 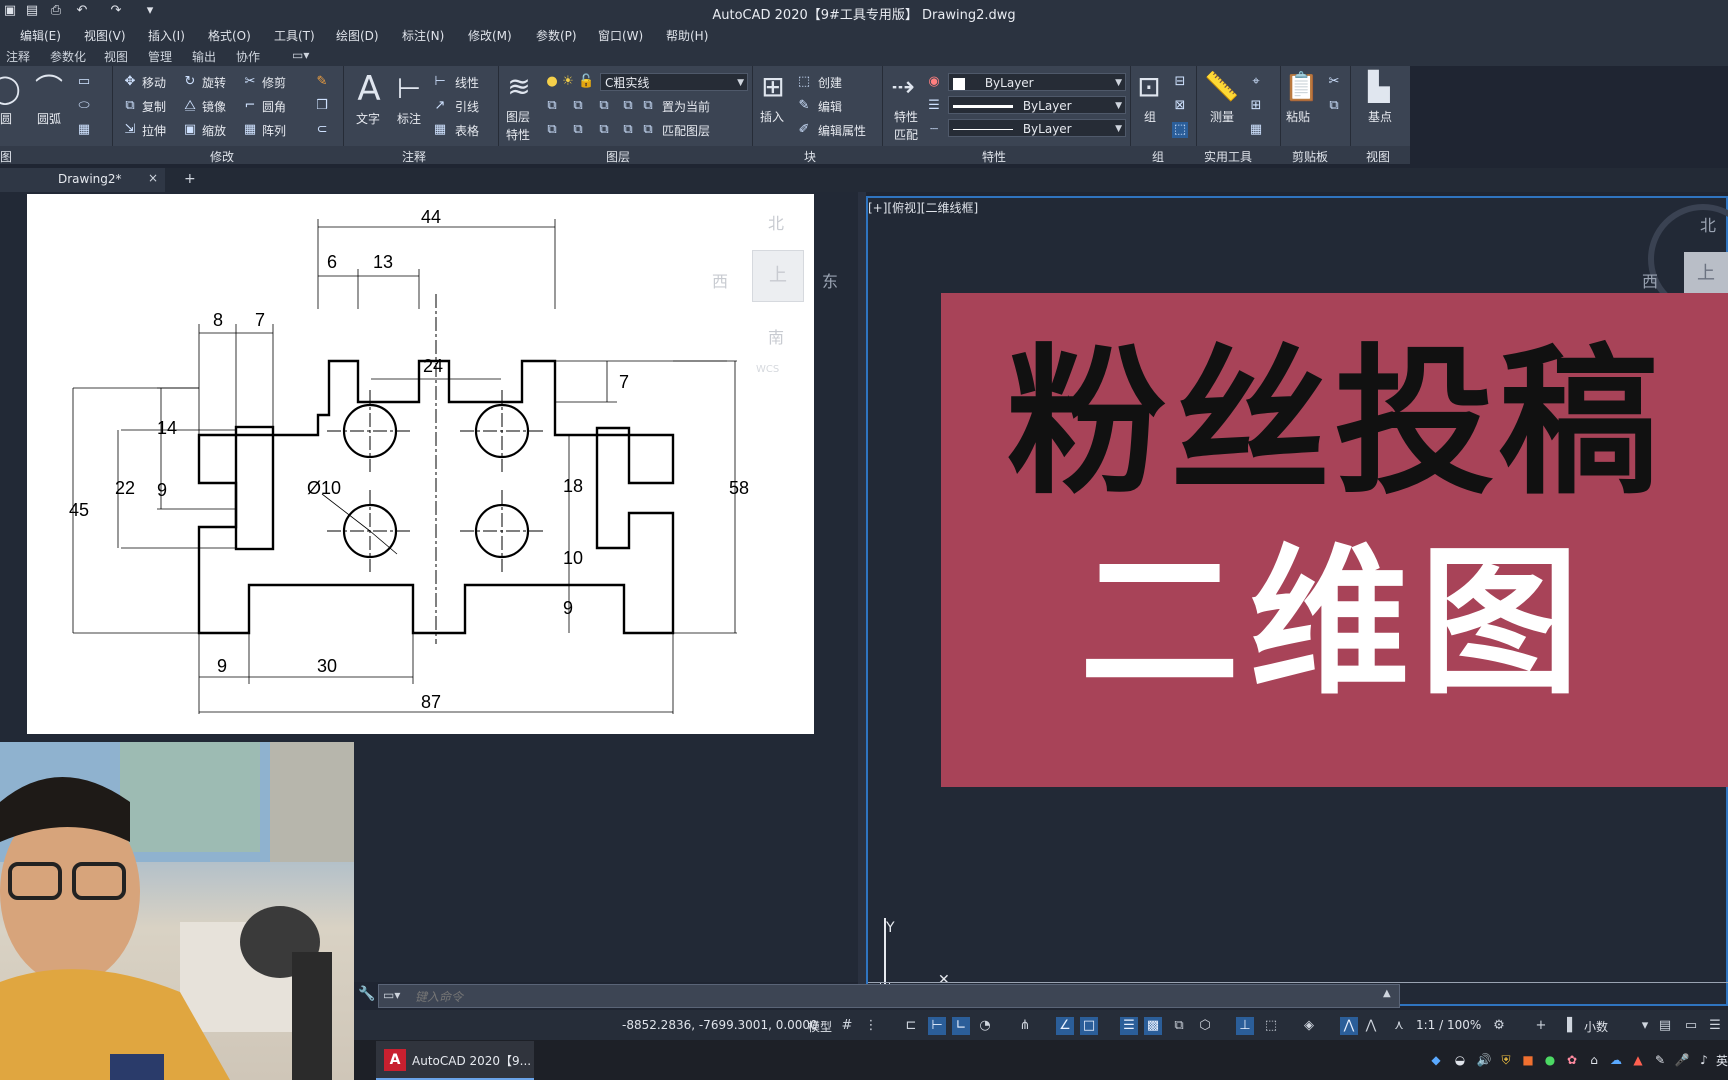 What do you see at coordinates (1256, 106) in the screenshot?
I see `select-all-icon: ⊞` at bounding box center [1256, 106].